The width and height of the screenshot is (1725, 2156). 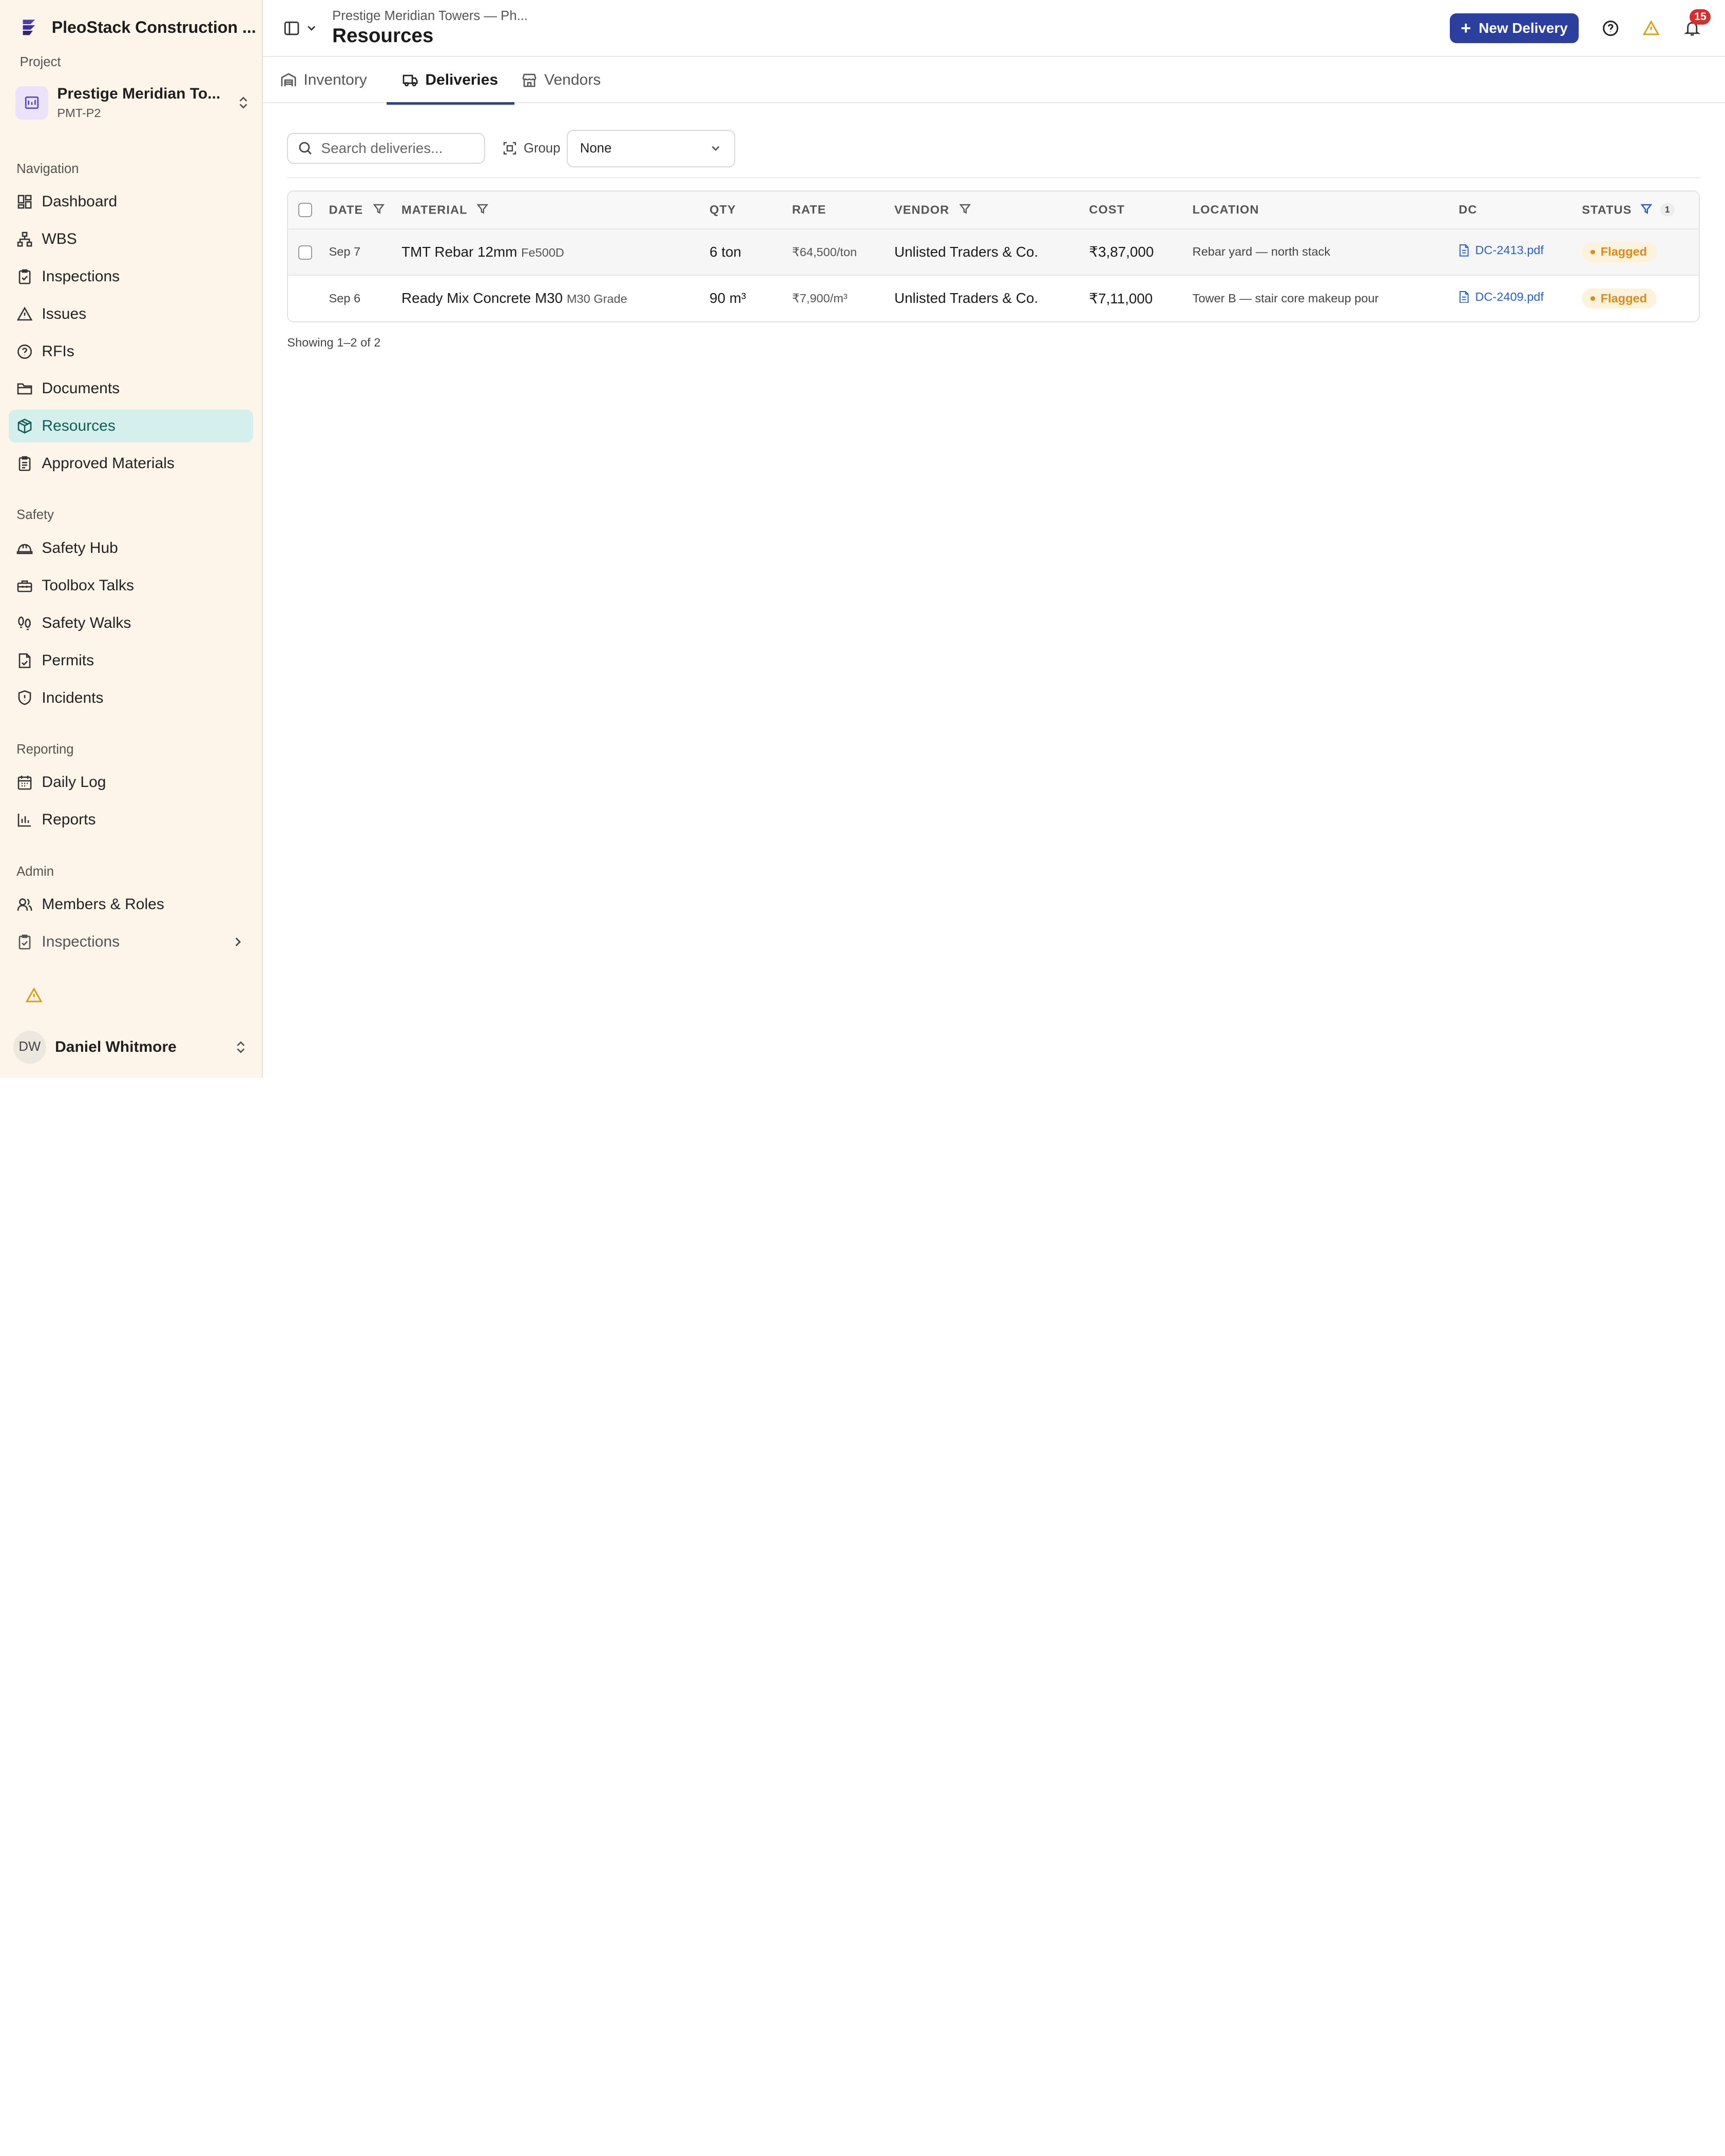 I want to click on nav-item-reports: Reports, so click(x=131, y=819).